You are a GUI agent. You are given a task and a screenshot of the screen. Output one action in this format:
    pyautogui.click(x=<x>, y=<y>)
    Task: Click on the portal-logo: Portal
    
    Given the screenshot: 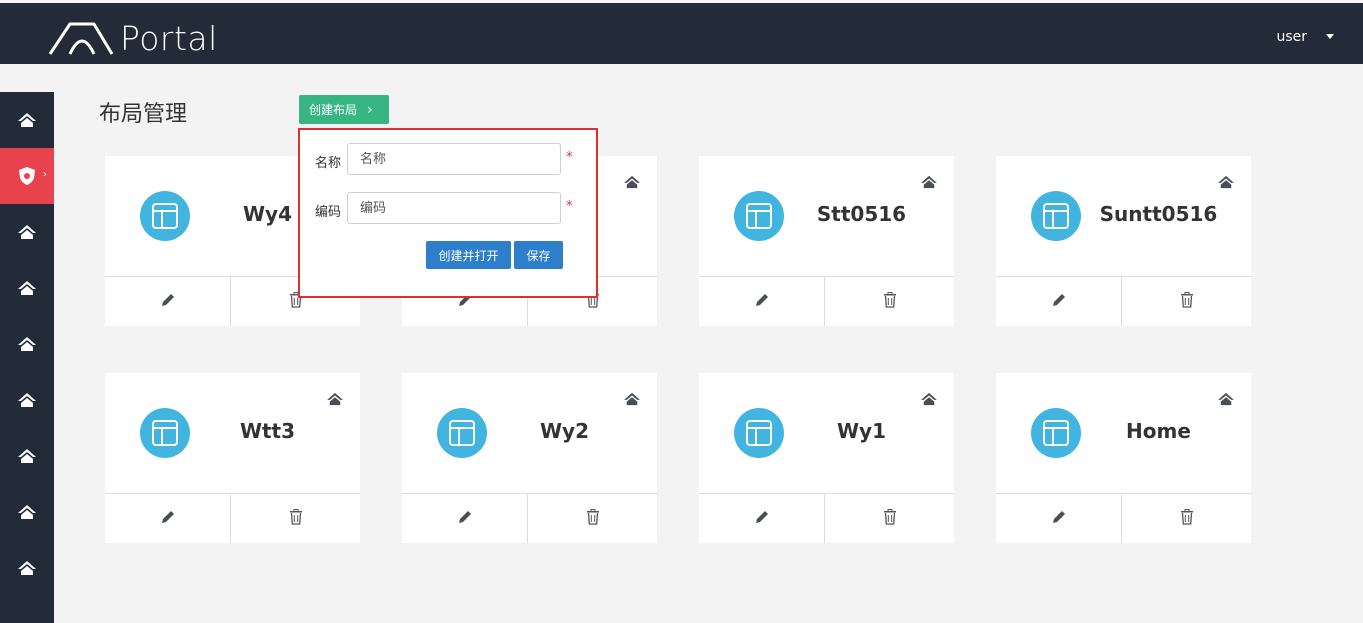 What is the action you would take?
    pyautogui.click(x=133, y=38)
    